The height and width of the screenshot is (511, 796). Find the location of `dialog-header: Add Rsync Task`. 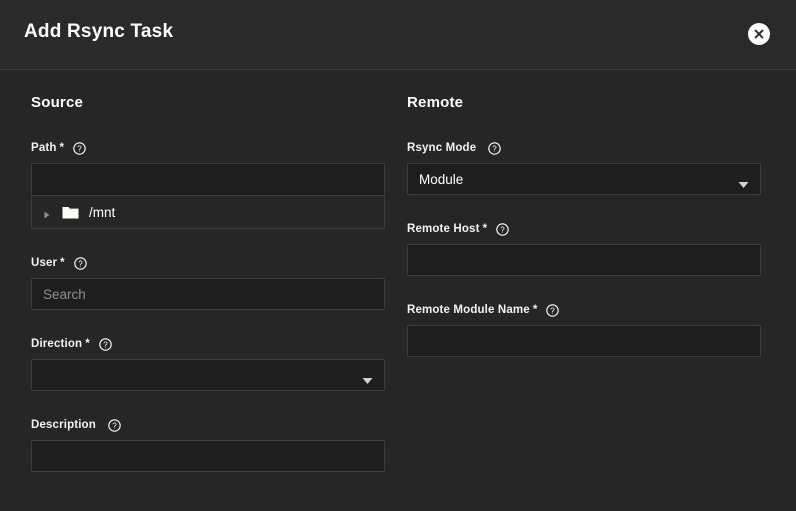

dialog-header: Add Rsync Task is located at coordinates (398, 35).